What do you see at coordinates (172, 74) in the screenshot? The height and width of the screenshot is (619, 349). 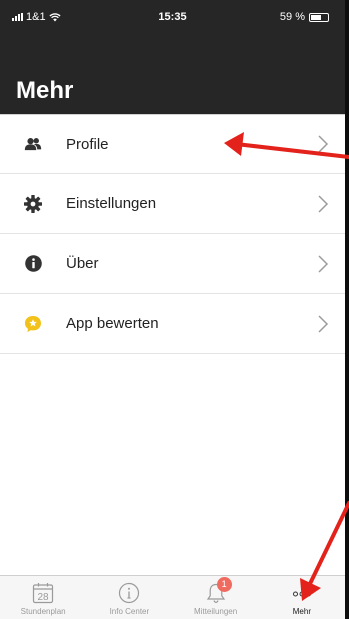 I see `navigation-header: Mehr` at bounding box center [172, 74].